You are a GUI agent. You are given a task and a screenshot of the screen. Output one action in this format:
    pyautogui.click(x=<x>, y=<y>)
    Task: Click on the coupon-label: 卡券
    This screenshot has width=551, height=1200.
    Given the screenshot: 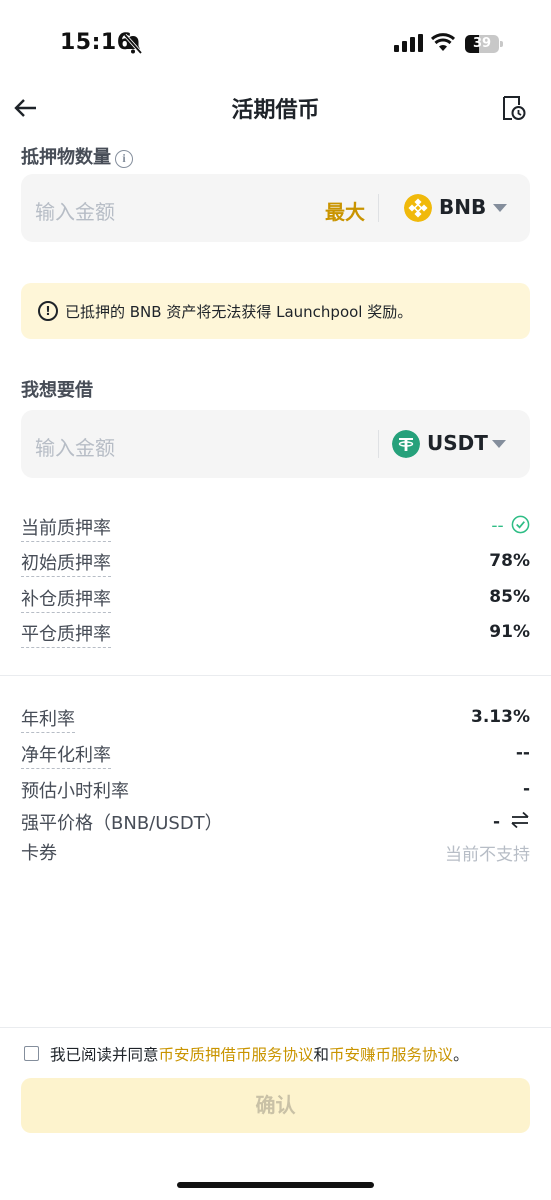 What is the action you would take?
    pyautogui.click(x=39, y=853)
    